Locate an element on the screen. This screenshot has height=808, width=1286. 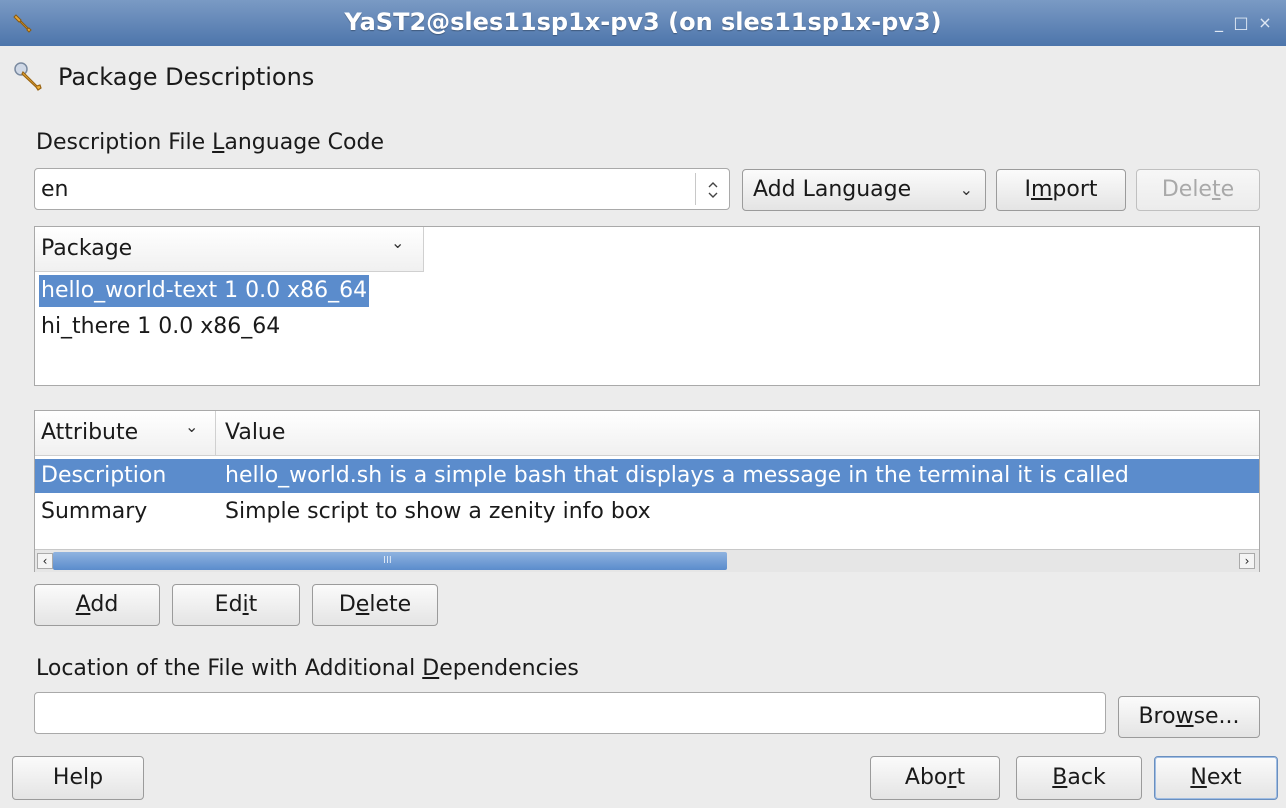
language-value: en is located at coordinates (55, 189).